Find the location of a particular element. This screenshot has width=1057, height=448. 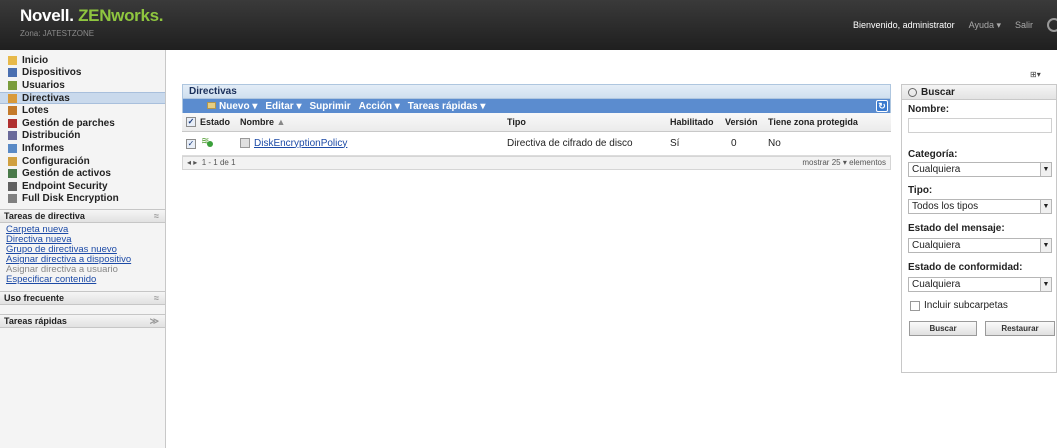

row-checkbox: ✓ is located at coordinates (191, 143).